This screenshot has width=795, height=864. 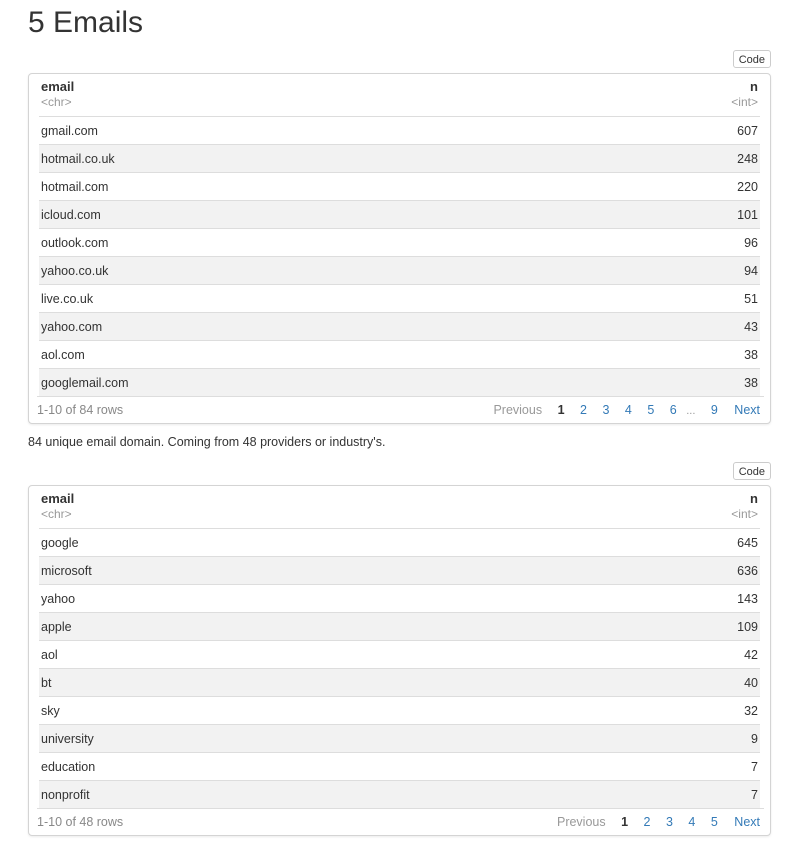 What do you see at coordinates (80, 410) in the screenshot?
I see `rows-info: 1-10 of 84 rows` at bounding box center [80, 410].